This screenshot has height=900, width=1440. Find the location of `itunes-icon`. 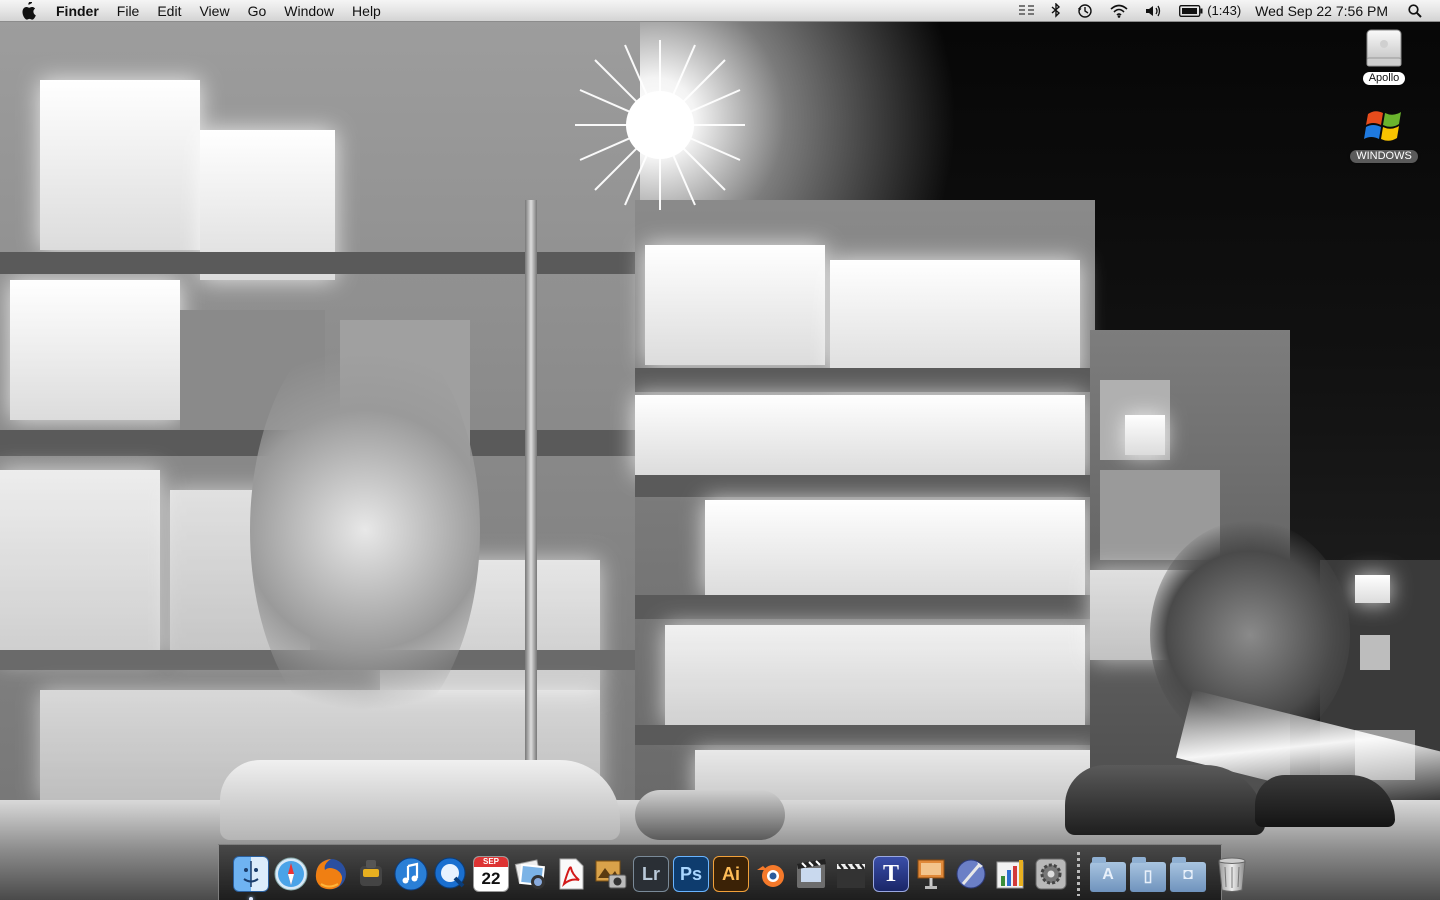

itunes-icon is located at coordinates (411, 874).